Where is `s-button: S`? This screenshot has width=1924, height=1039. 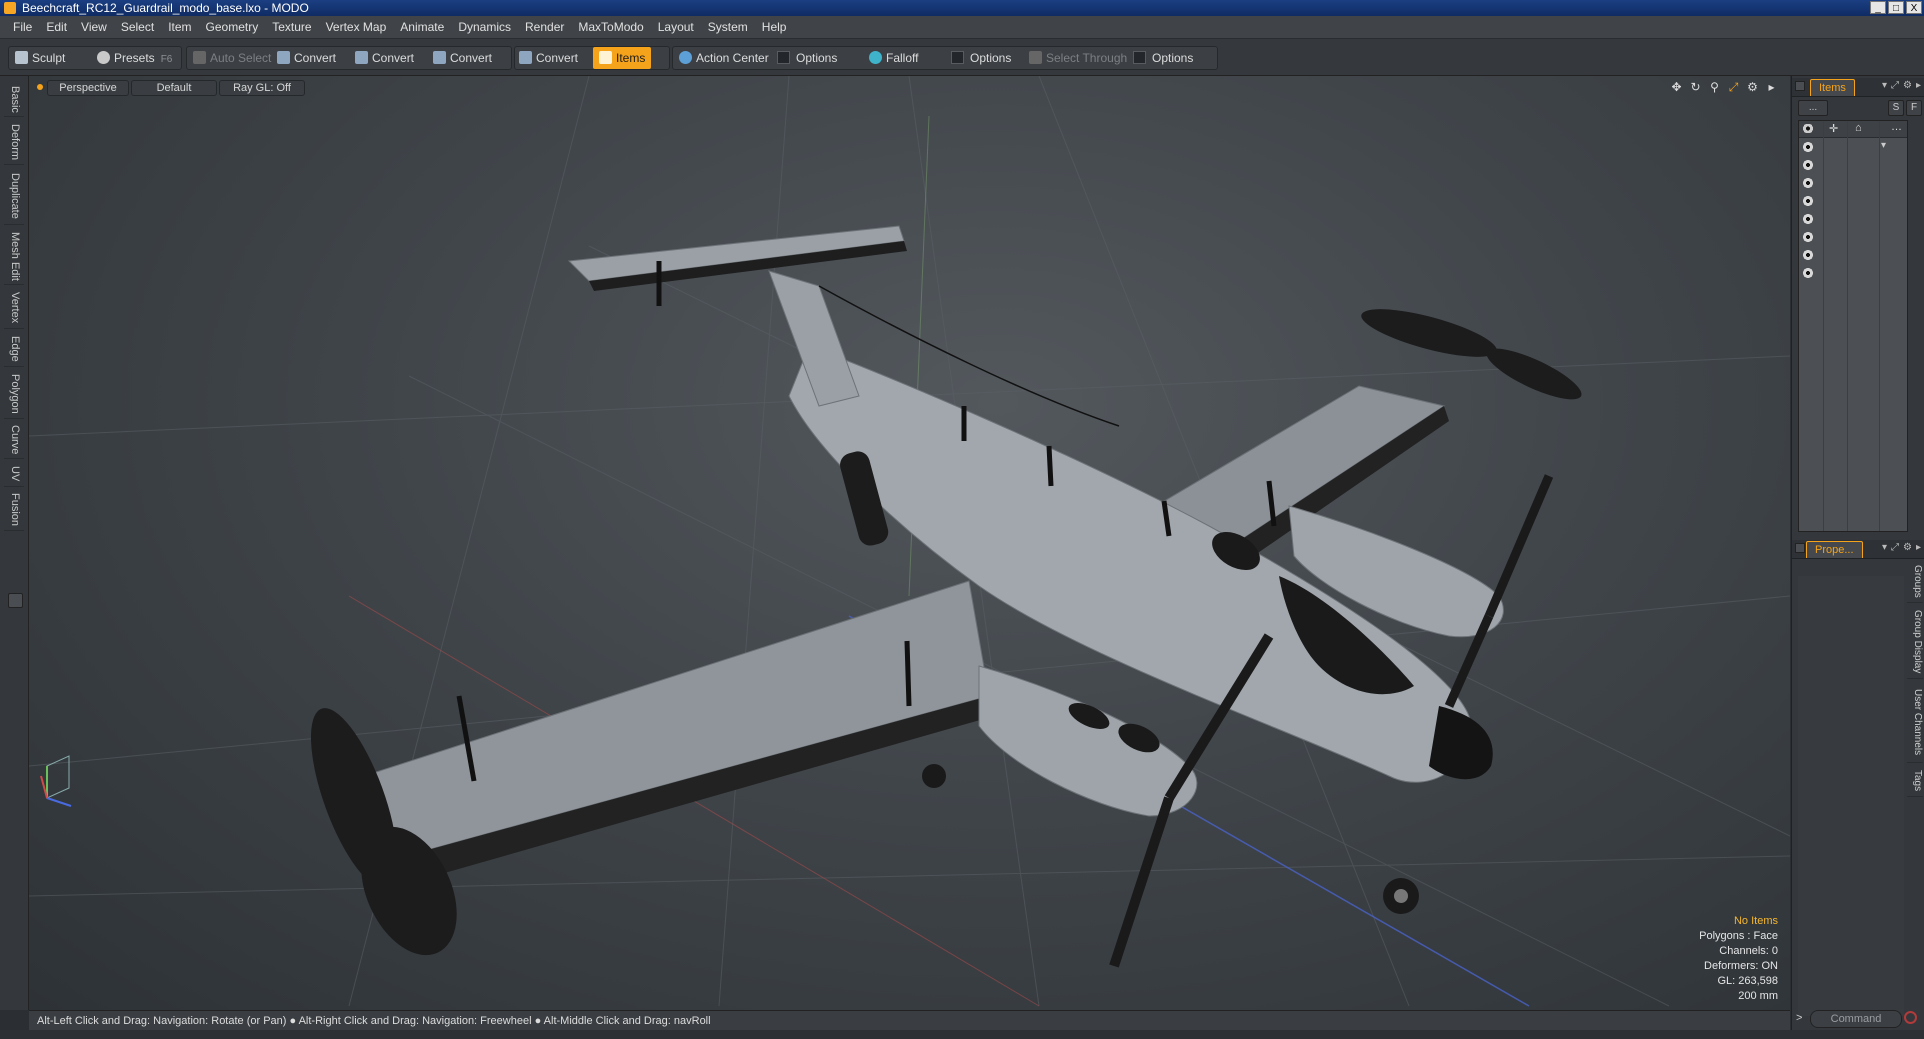 s-button: S is located at coordinates (1896, 108).